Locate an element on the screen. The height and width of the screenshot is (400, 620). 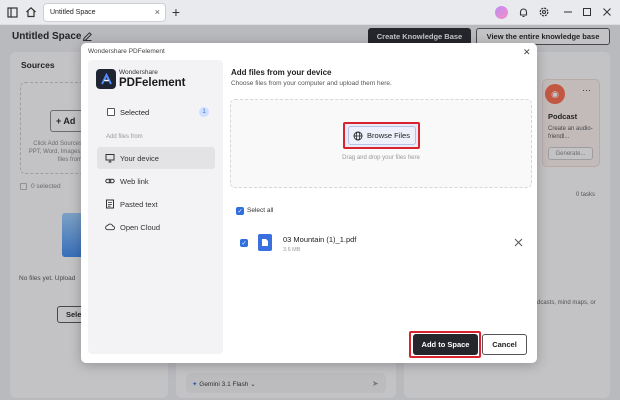
text-icon is located at coordinates (110, 204).